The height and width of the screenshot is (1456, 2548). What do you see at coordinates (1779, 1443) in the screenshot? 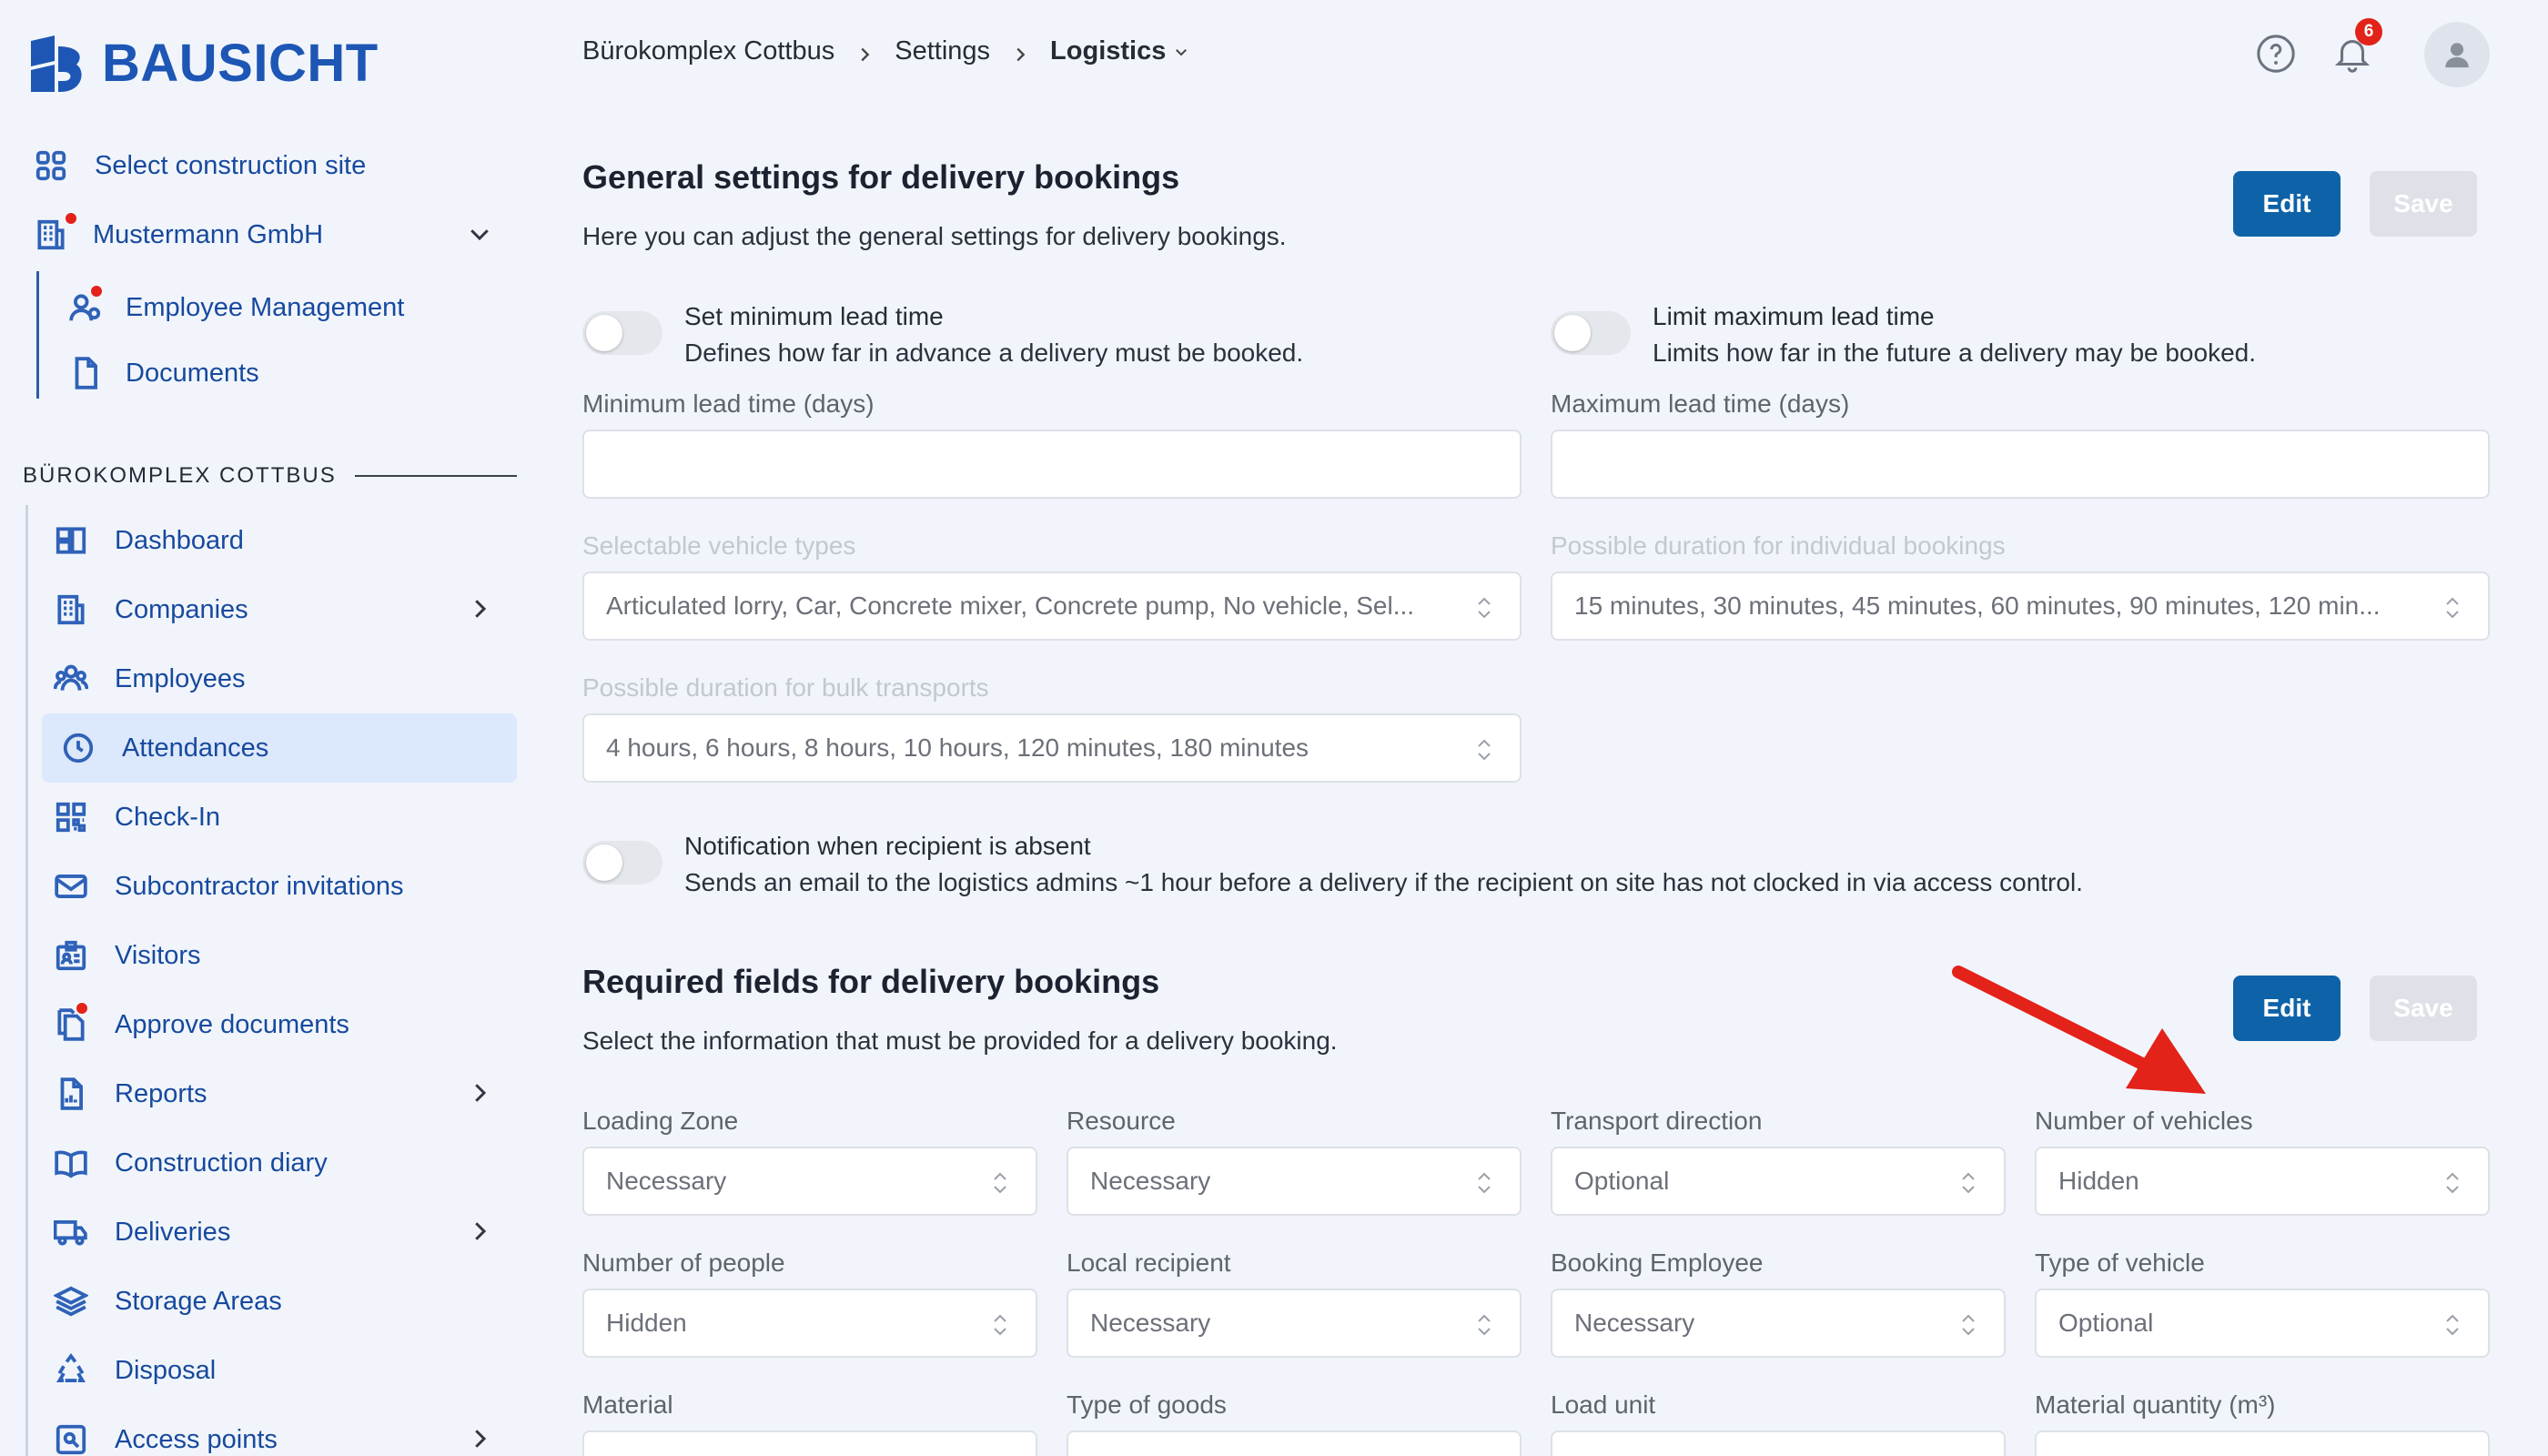
I see `load-unit-select` at bounding box center [1779, 1443].